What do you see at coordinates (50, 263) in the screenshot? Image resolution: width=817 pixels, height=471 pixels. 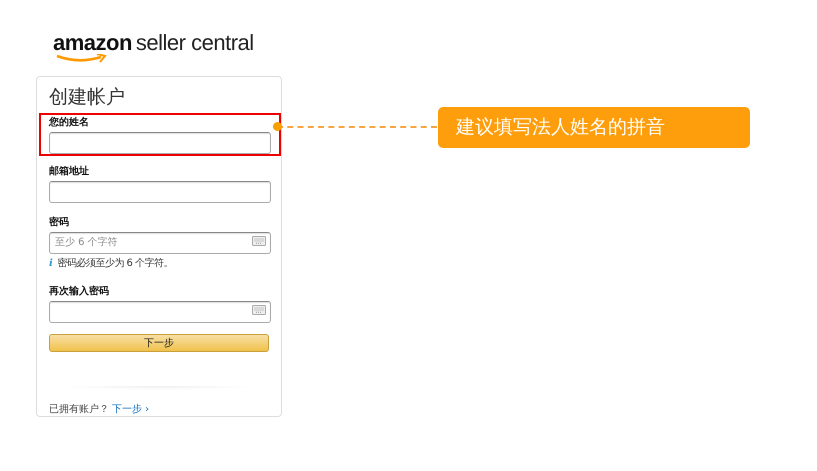 I see `info-icon: i` at bounding box center [50, 263].